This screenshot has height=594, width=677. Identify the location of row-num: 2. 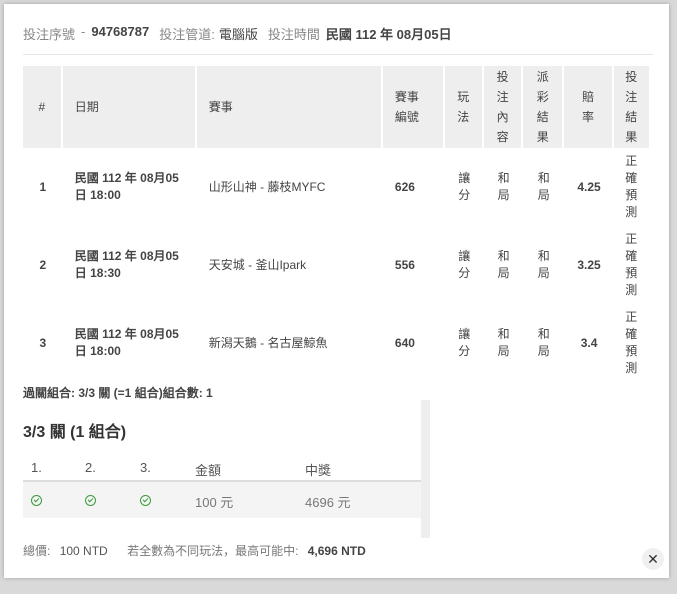
(43, 264).